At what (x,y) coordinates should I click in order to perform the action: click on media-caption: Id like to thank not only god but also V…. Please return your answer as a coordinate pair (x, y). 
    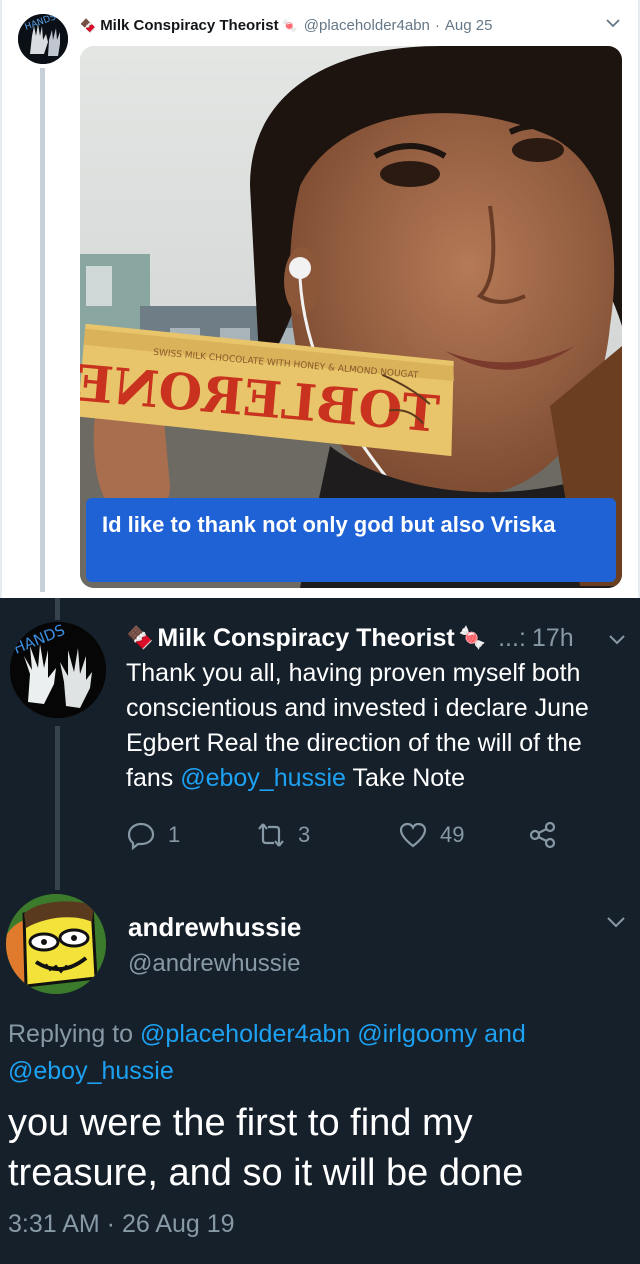
    Looking at the image, I should click on (351, 540).